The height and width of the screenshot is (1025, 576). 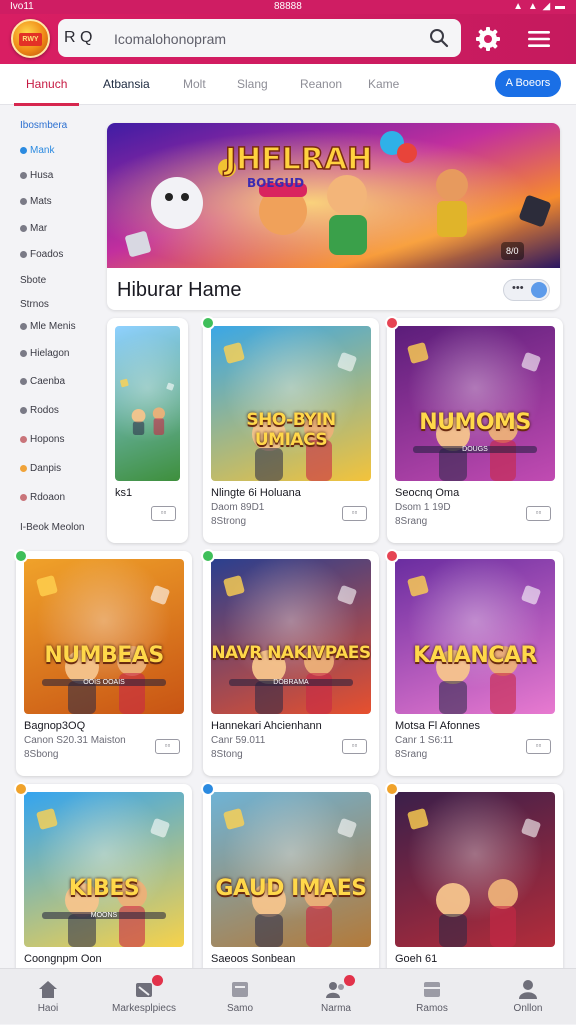 I want to click on hero-art: JHFLRAH BOEGUD, so click(x=333, y=195).